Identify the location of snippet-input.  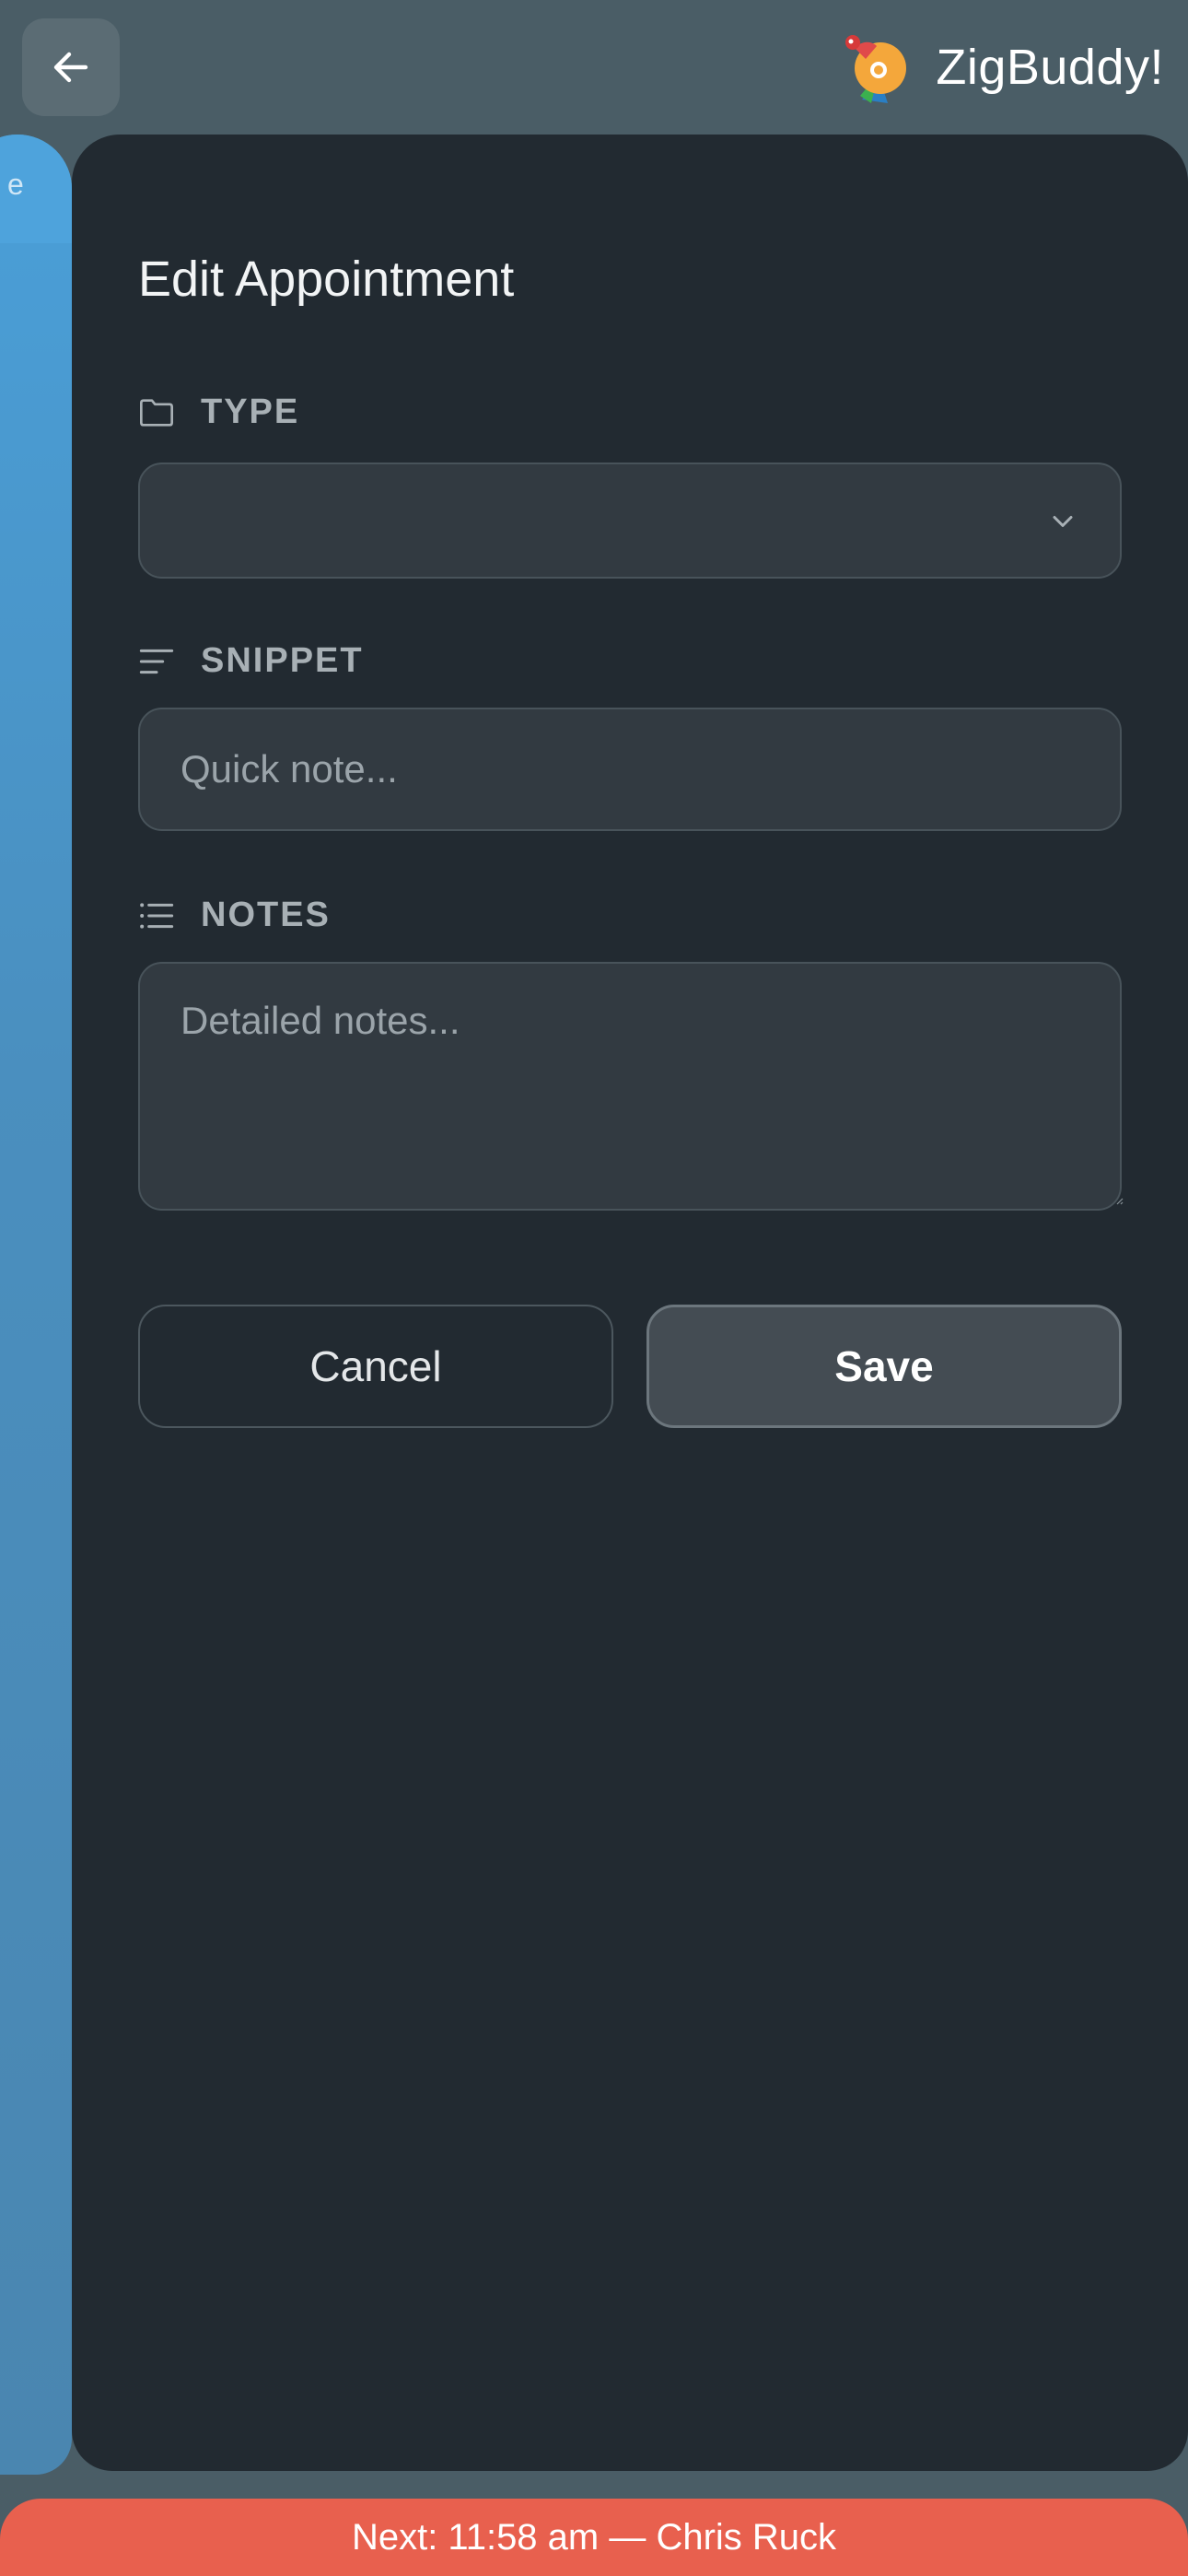
(630, 769).